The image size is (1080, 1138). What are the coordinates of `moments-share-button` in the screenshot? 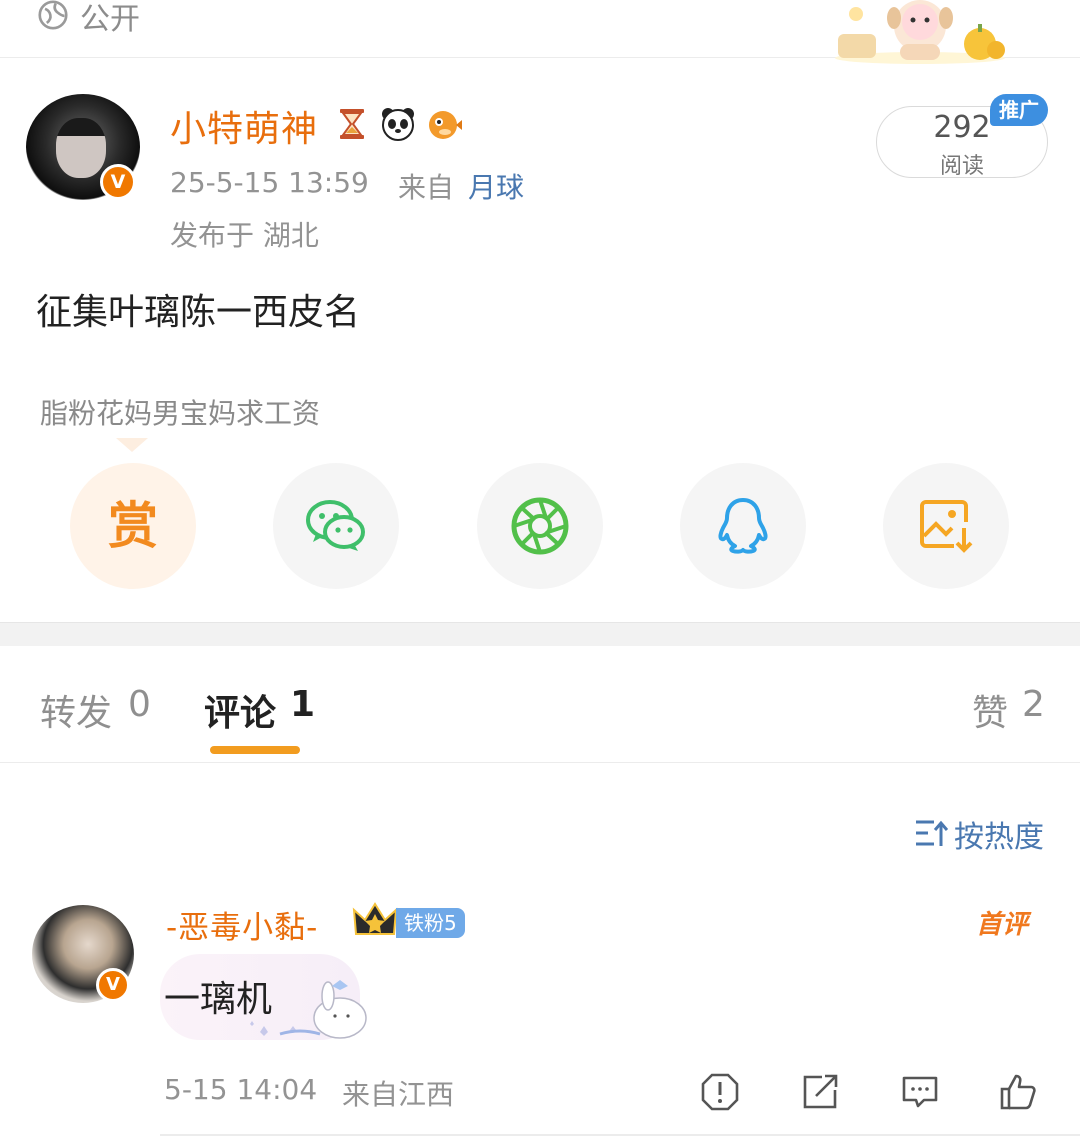 It's located at (540, 526).